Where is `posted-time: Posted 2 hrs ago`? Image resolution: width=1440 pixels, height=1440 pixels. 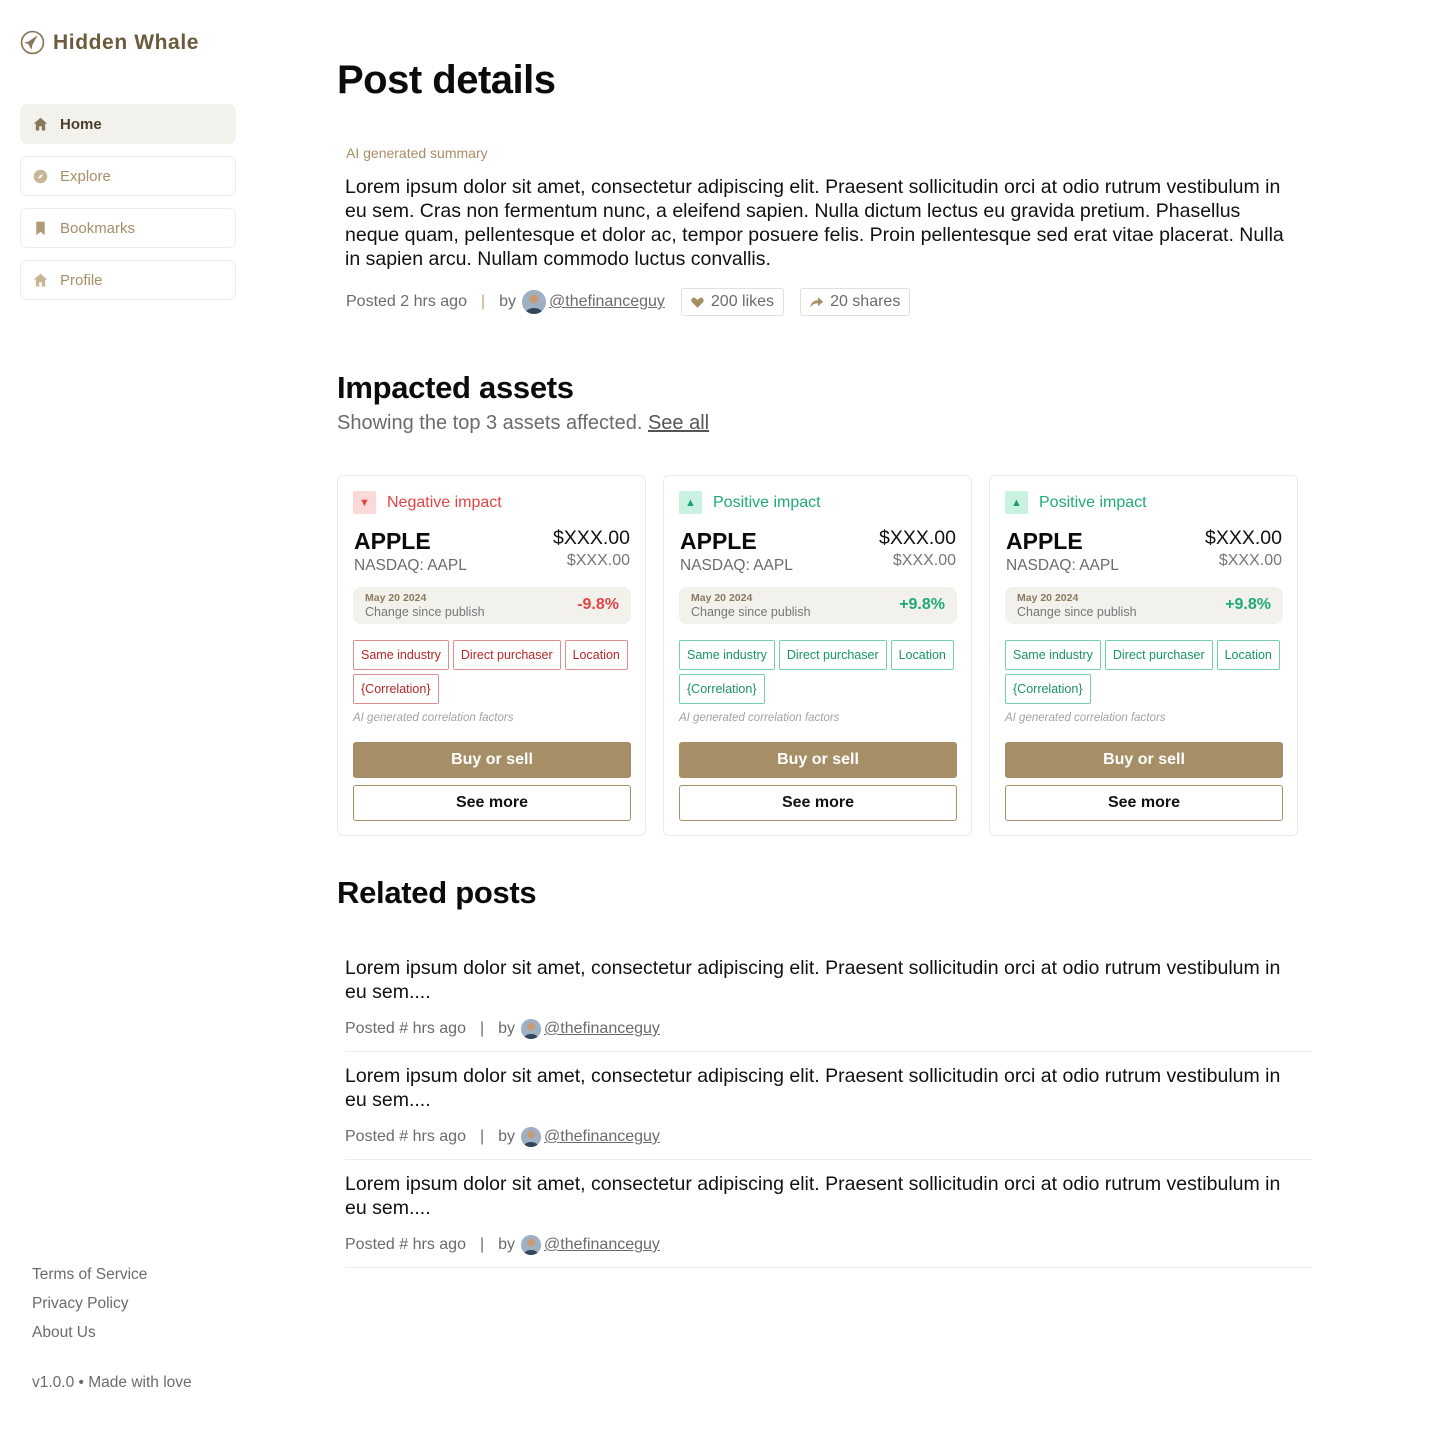
posted-time: Posted 2 hrs ago is located at coordinates (406, 301).